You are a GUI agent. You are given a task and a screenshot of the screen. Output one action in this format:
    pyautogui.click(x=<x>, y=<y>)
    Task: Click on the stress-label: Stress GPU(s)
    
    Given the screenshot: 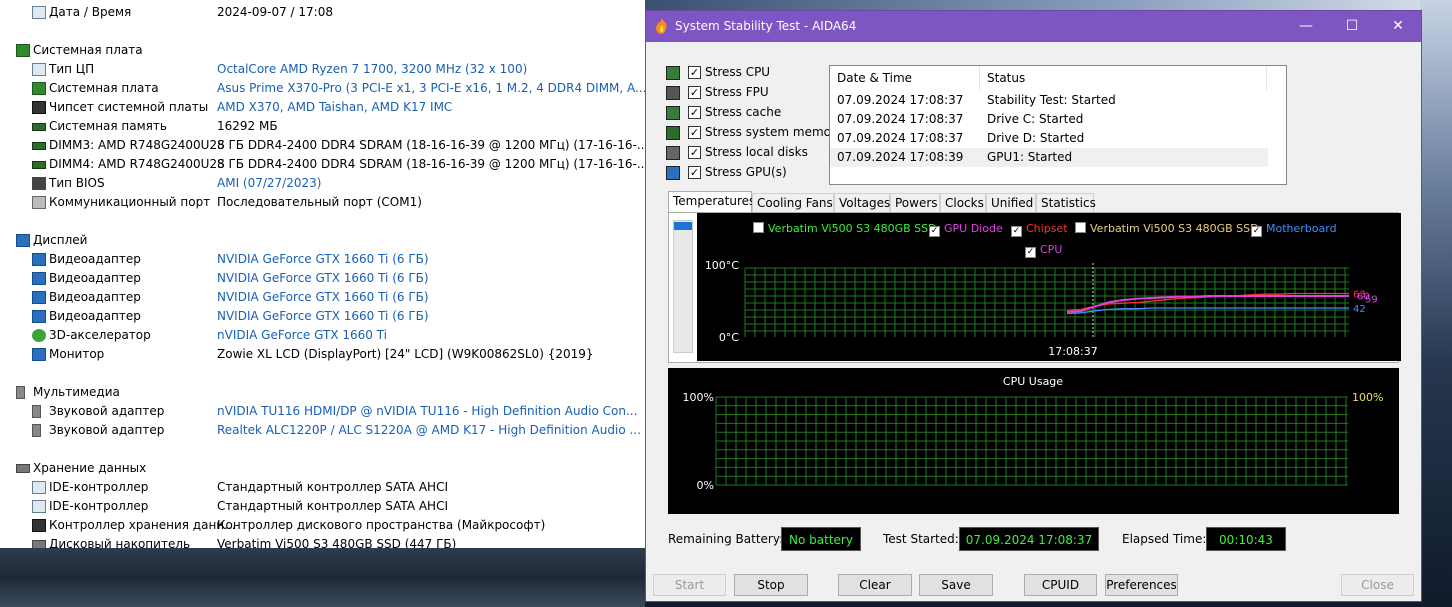 What is the action you would take?
    pyautogui.click(x=746, y=172)
    